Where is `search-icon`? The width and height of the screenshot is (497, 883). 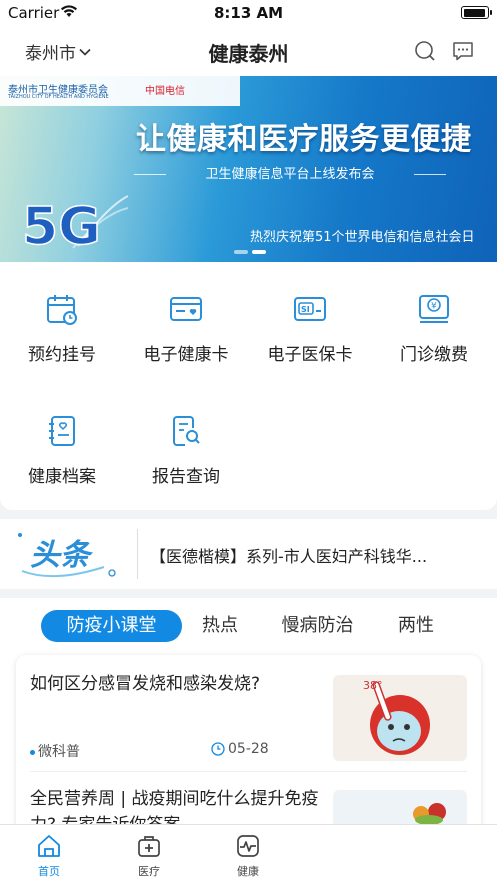 search-icon is located at coordinates (425, 51).